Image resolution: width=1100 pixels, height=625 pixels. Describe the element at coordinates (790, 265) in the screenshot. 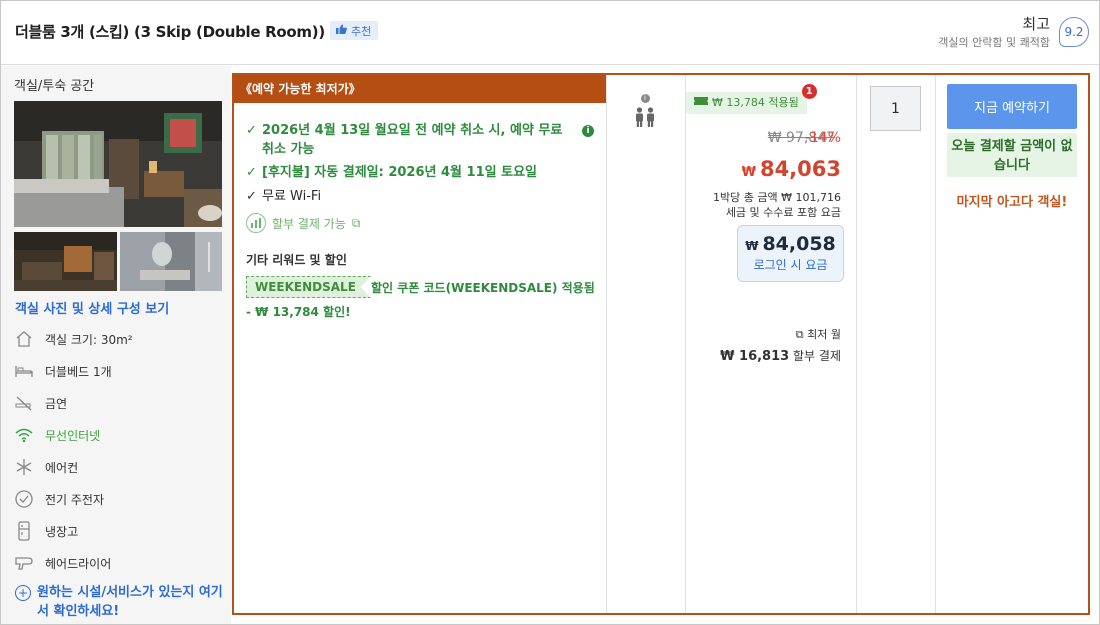

I see `login-price-label: 로그인 시 요금` at that location.